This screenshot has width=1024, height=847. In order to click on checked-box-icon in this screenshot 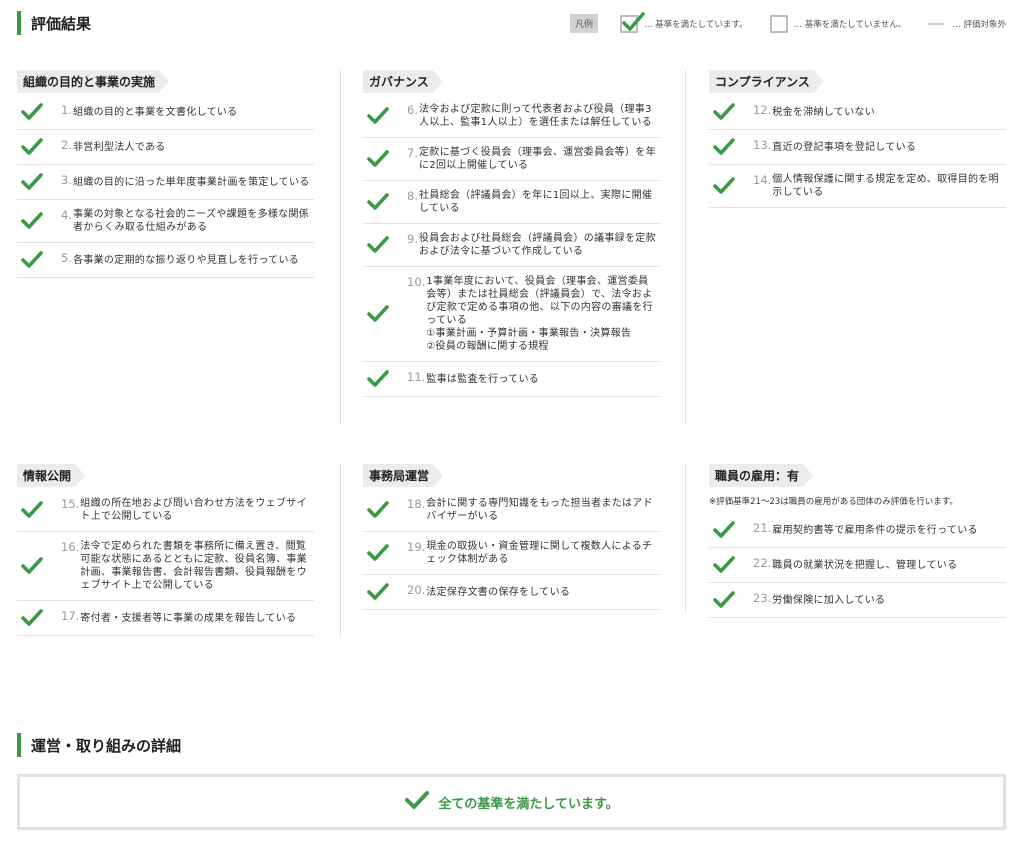, I will do `click(632, 22)`.